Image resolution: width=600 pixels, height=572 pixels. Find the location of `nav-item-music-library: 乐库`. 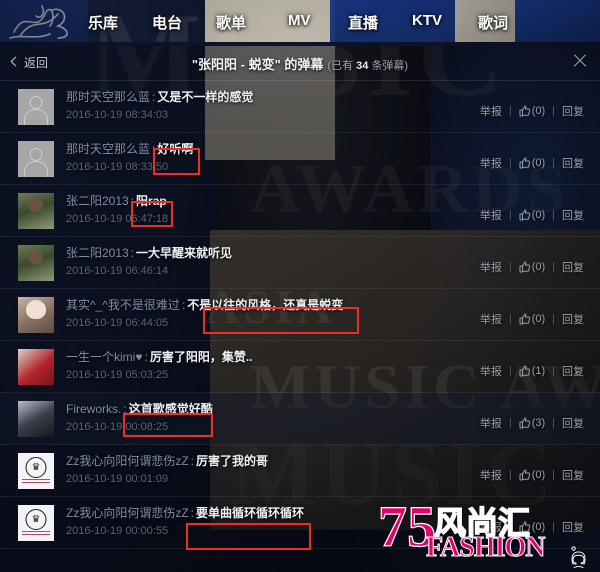

nav-item-music-library: 乐库 is located at coordinates (103, 22).